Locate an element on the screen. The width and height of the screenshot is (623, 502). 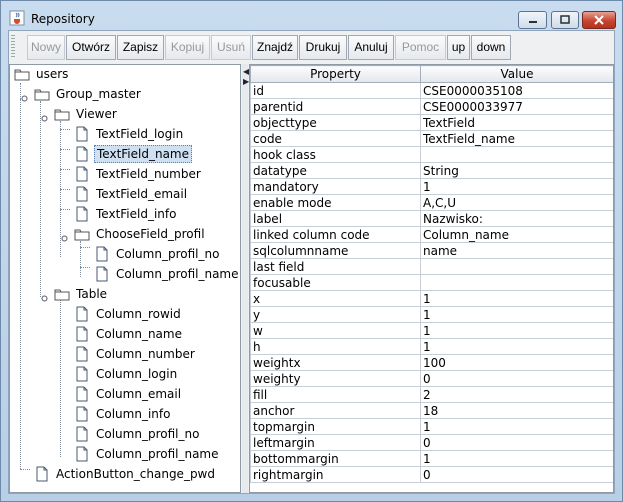
minimize-button is located at coordinates (532, 20).